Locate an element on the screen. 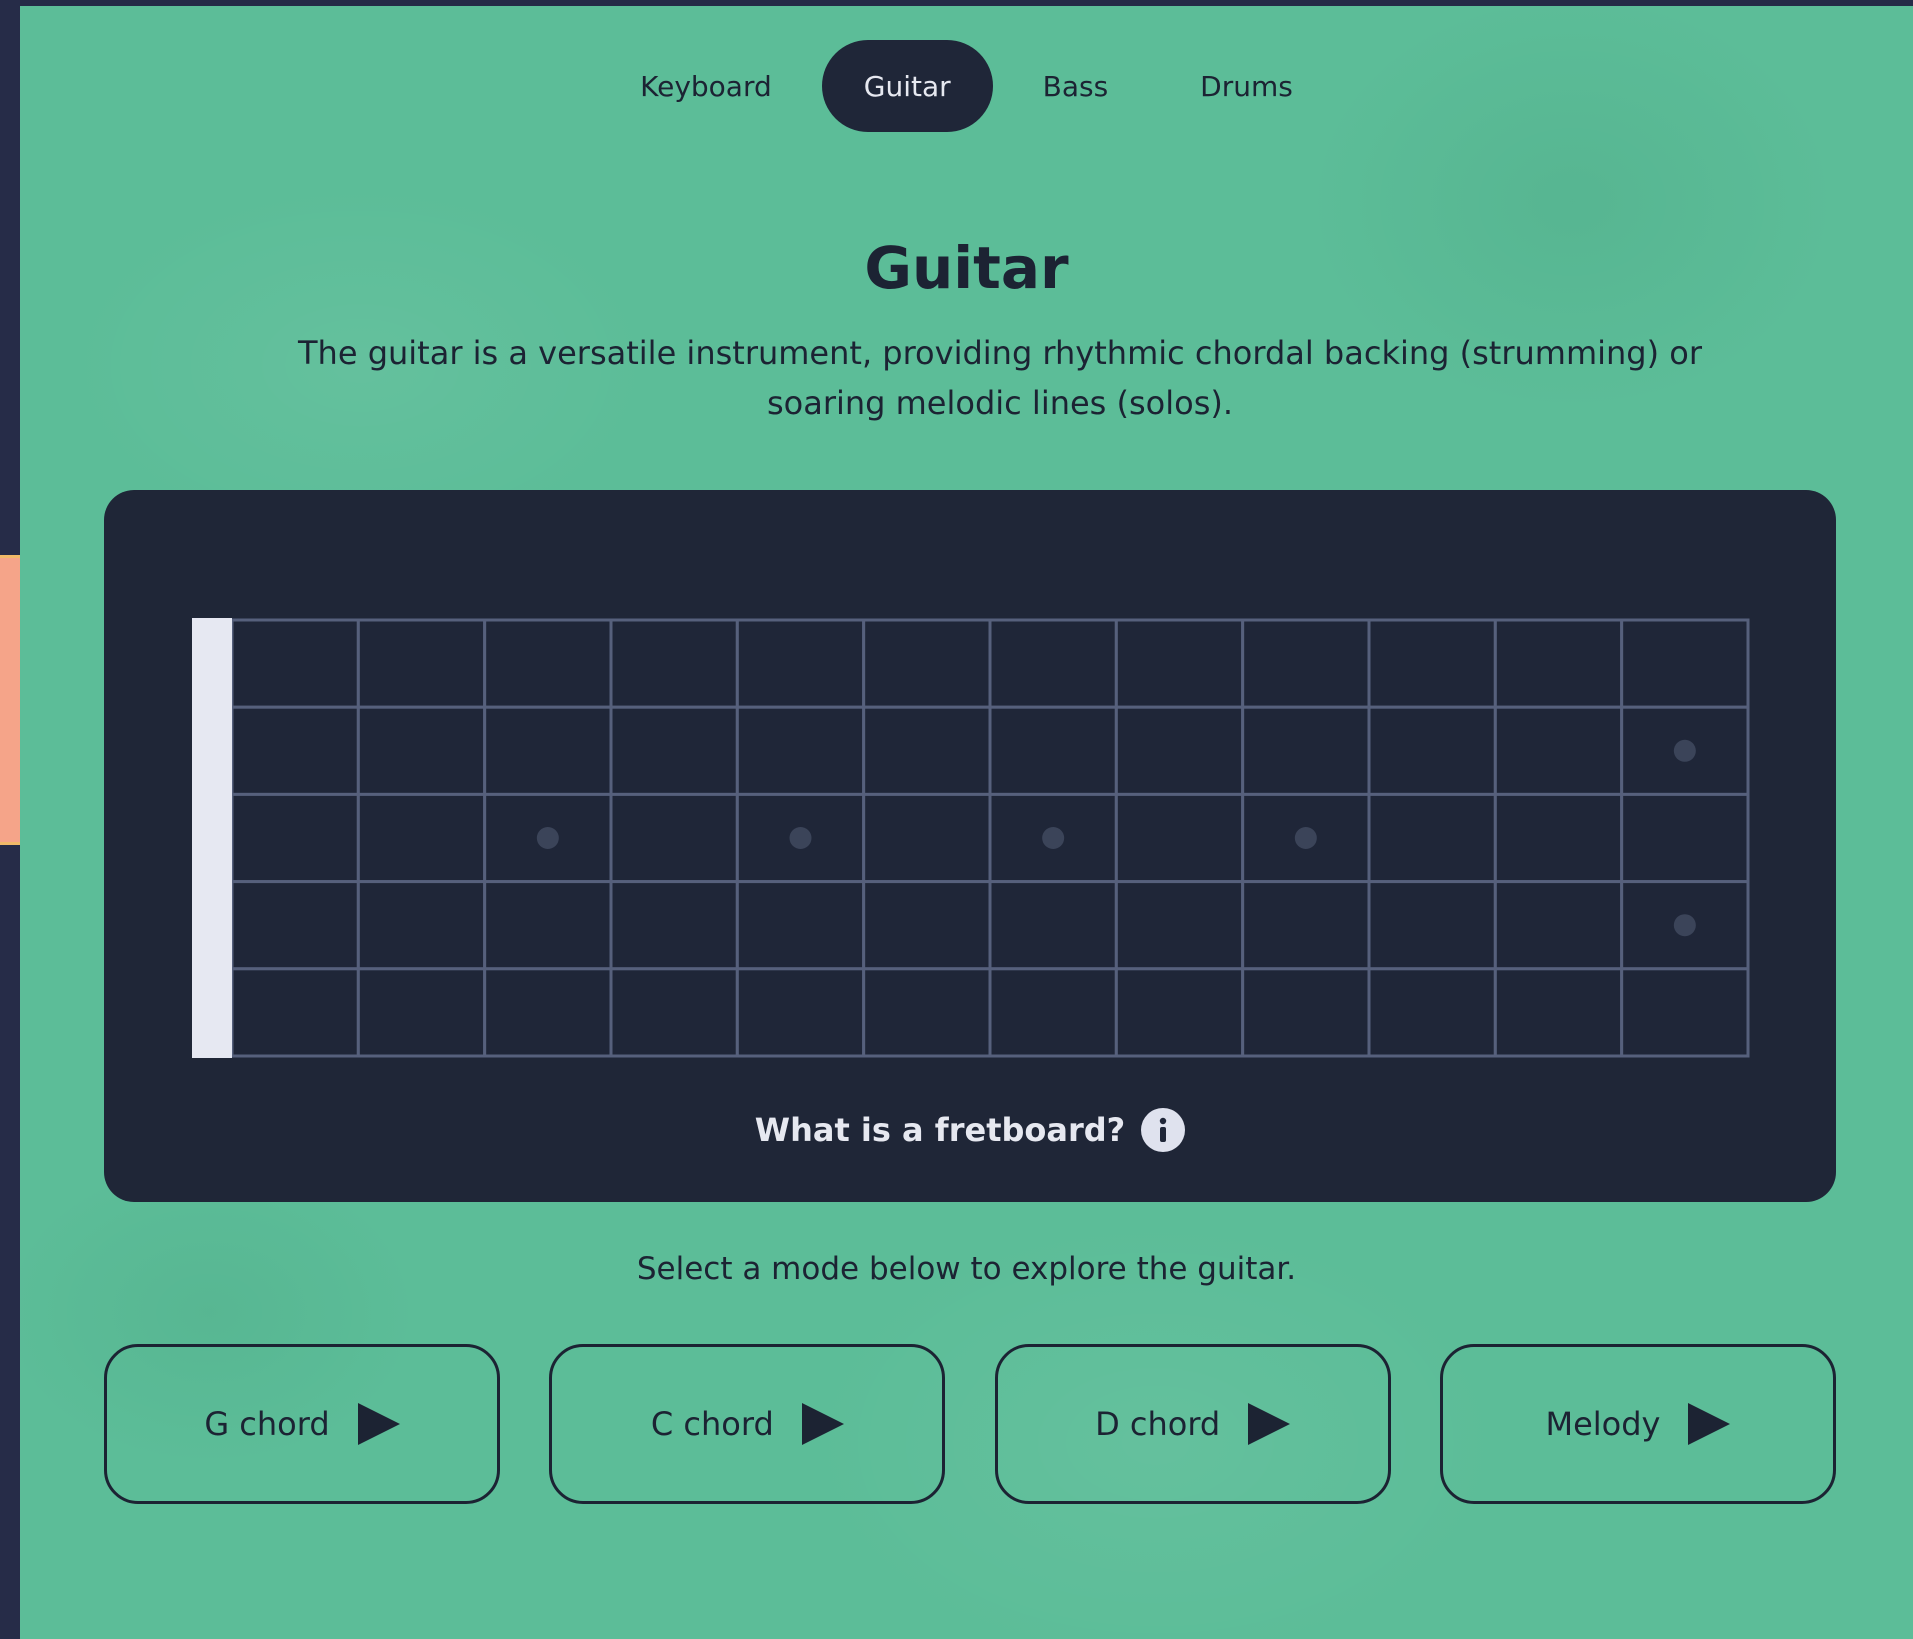  c-chord-label: C chord is located at coordinates (712, 1424).